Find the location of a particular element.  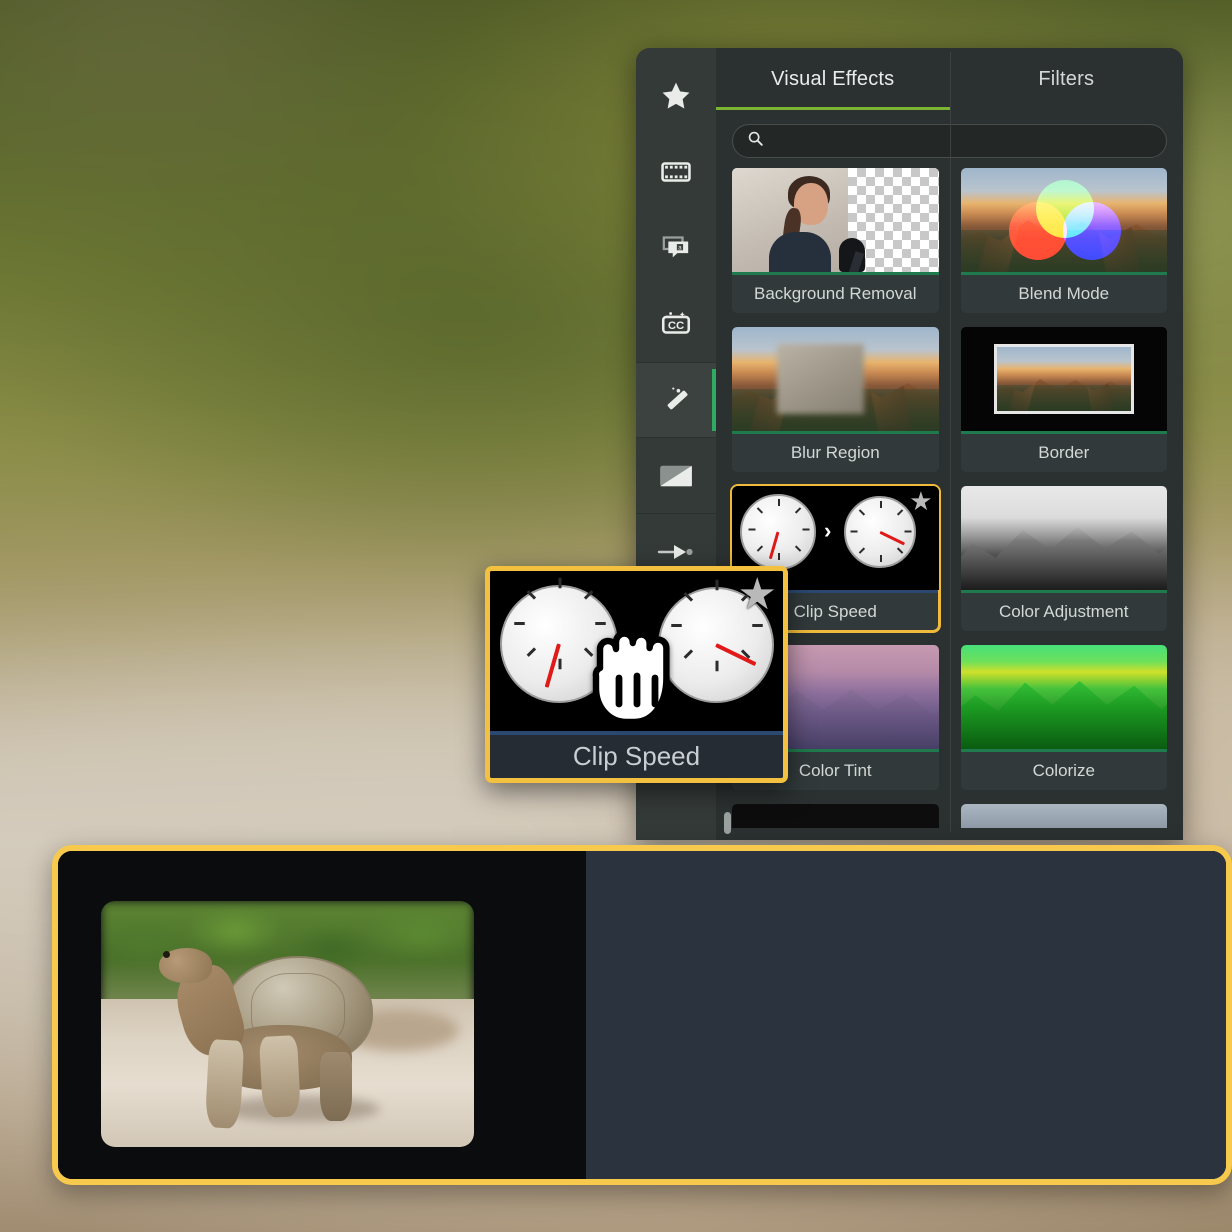

border-artwork is located at coordinates (1063, 379).